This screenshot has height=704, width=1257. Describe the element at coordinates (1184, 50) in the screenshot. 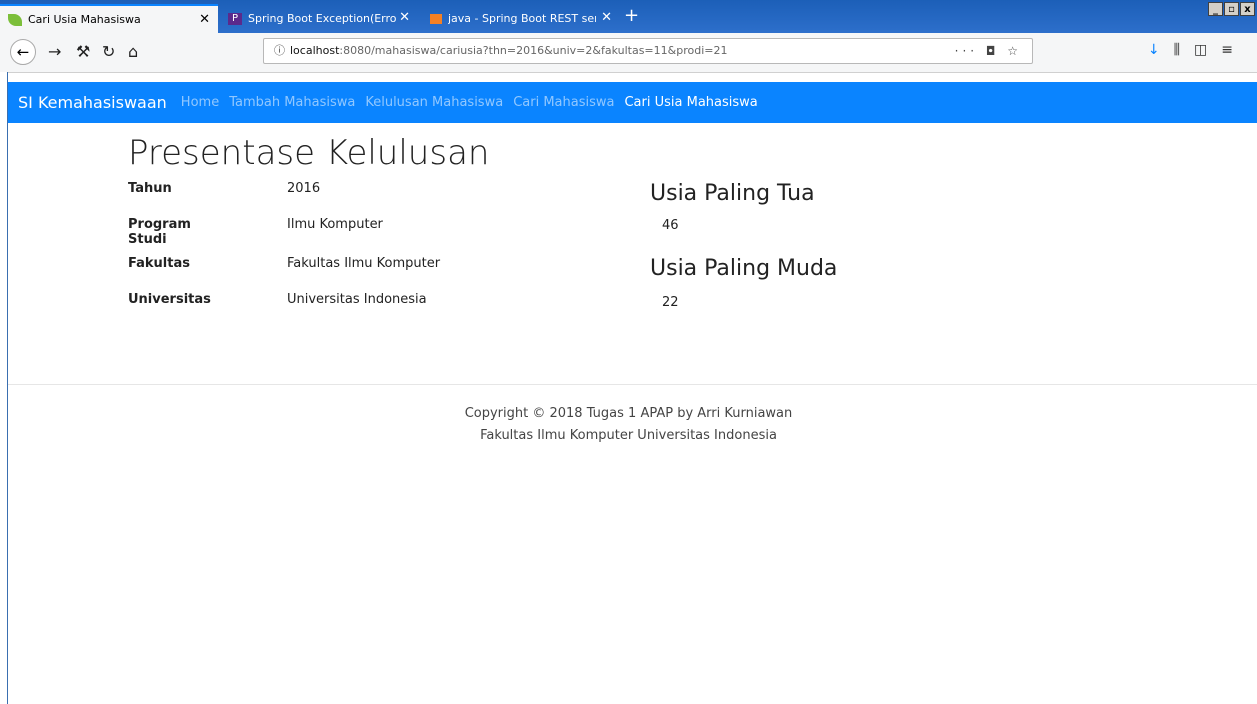

I see `library-icon: ⫼` at that location.